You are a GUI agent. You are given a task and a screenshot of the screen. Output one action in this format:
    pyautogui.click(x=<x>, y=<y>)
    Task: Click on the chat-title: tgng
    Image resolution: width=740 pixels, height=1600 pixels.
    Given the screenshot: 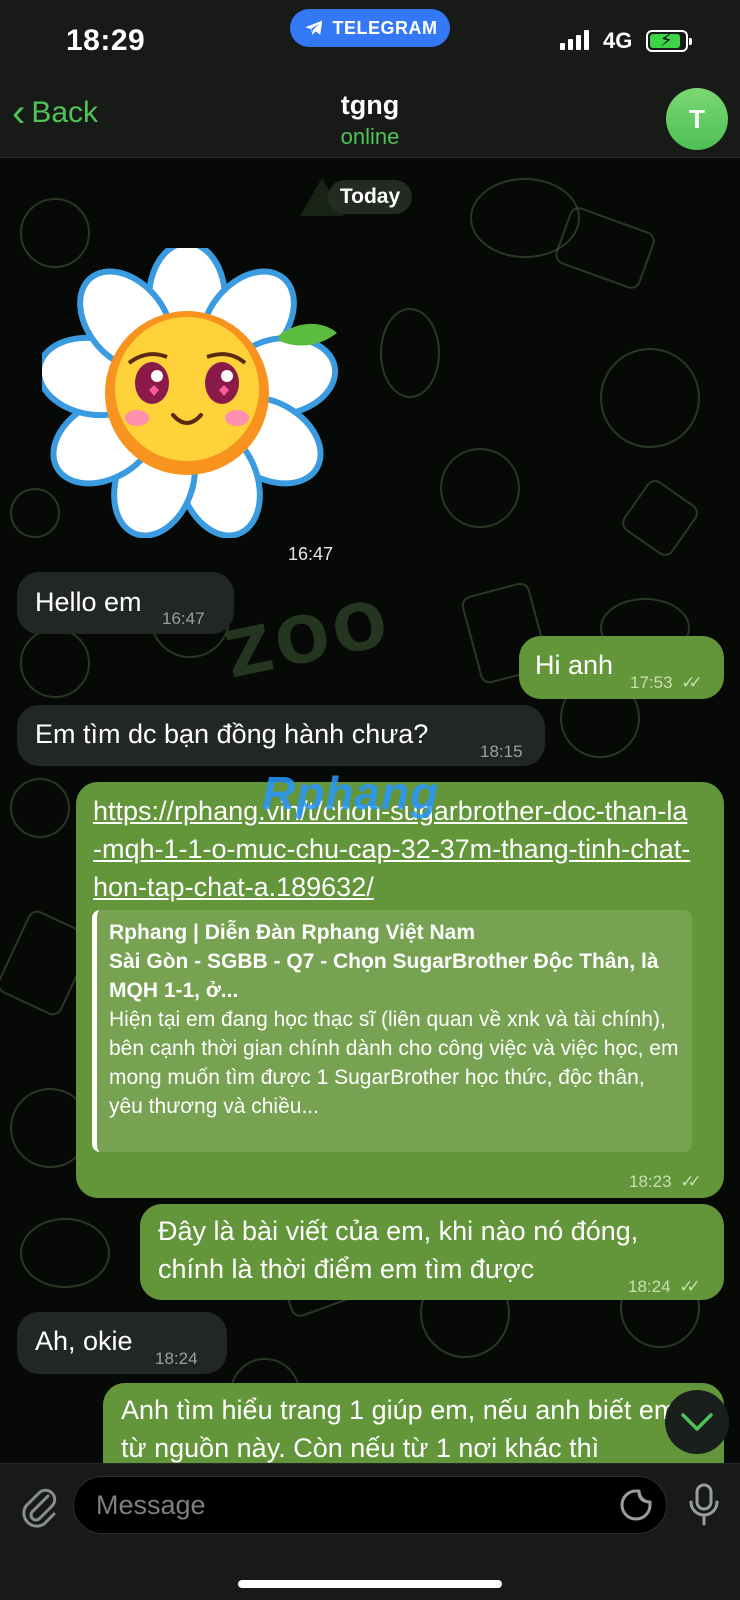 What is the action you would take?
    pyautogui.click(x=370, y=105)
    